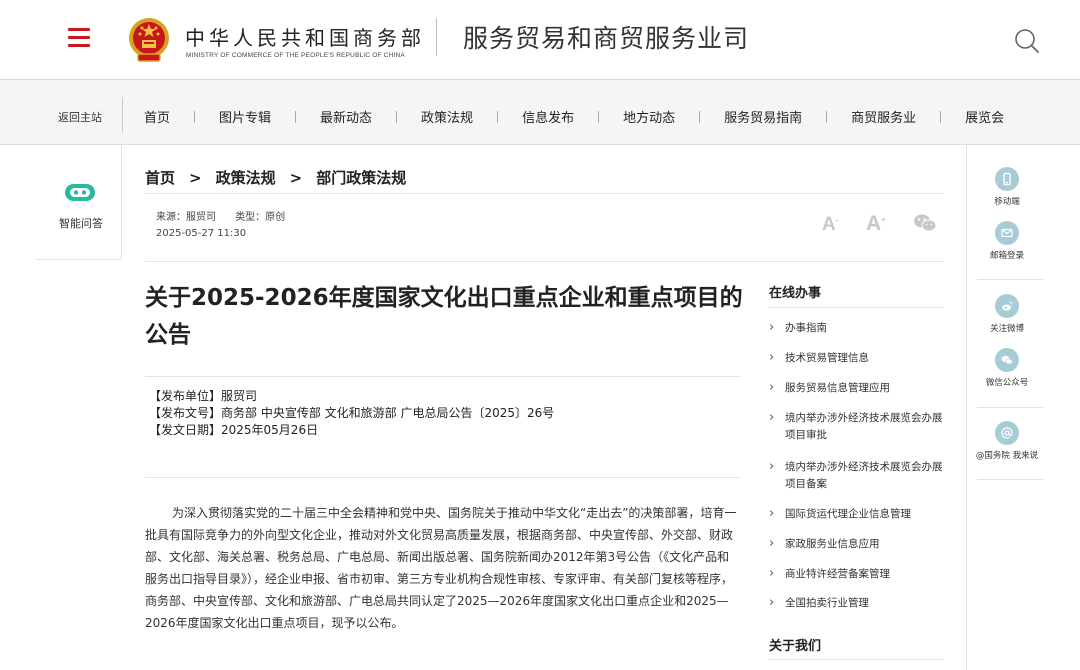 This screenshot has width=1080, height=670. Describe the element at coordinates (1007, 328) in the screenshot. I see `weibo-label: 关注微博` at that location.